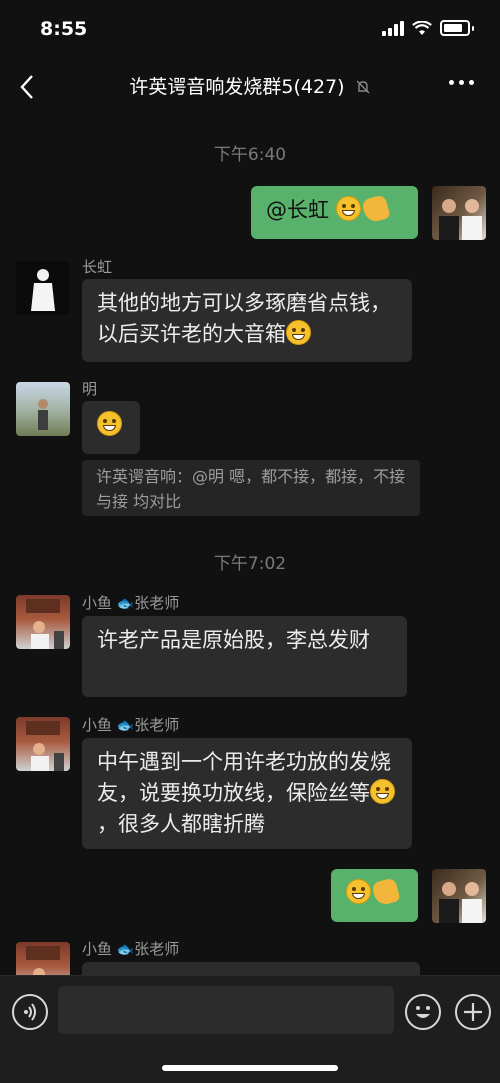  What do you see at coordinates (226, 1010) in the screenshot?
I see `message-input` at bounding box center [226, 1010].